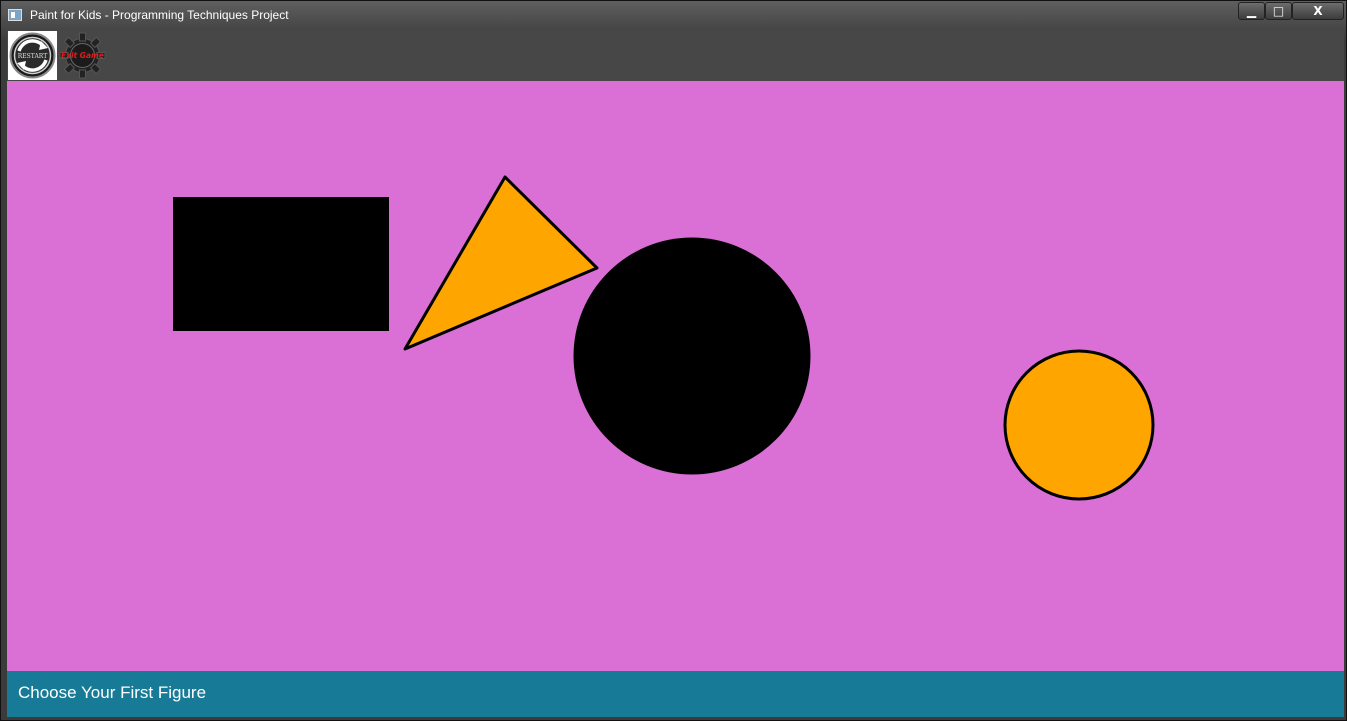 The height and width of the screenshot is (721, 1347). What do you see at coordinates (501, 263) in the screenshot?
I see `figure-triangle` at bounding box center [501, 263].